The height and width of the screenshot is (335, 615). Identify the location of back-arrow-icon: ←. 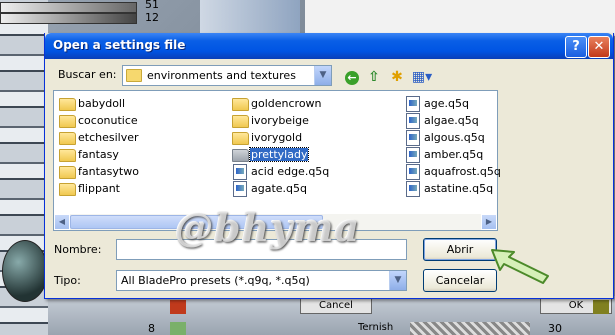
(352, 78).